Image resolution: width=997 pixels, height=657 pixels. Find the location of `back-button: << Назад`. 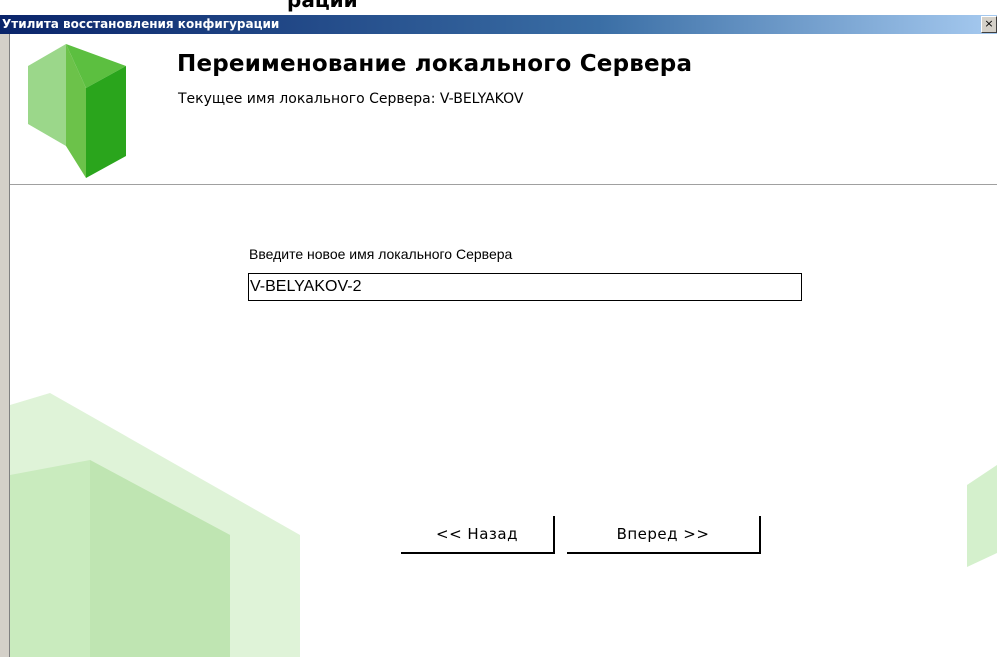

back-button: << Назад is located at coordinates (478, 535).